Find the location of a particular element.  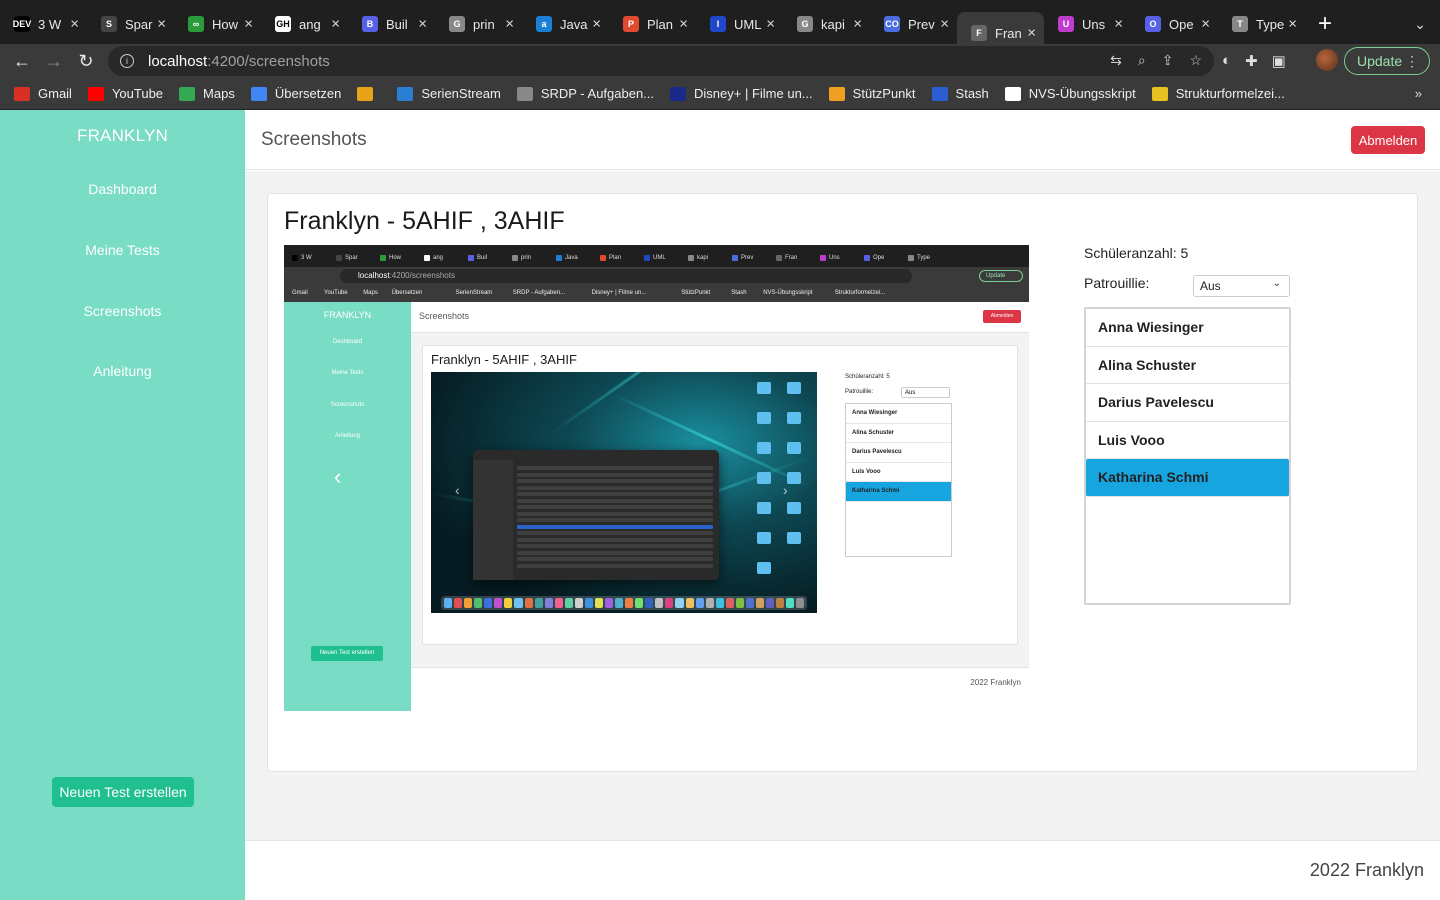

new-tab-button: + is located at coordinates (1325, 24).